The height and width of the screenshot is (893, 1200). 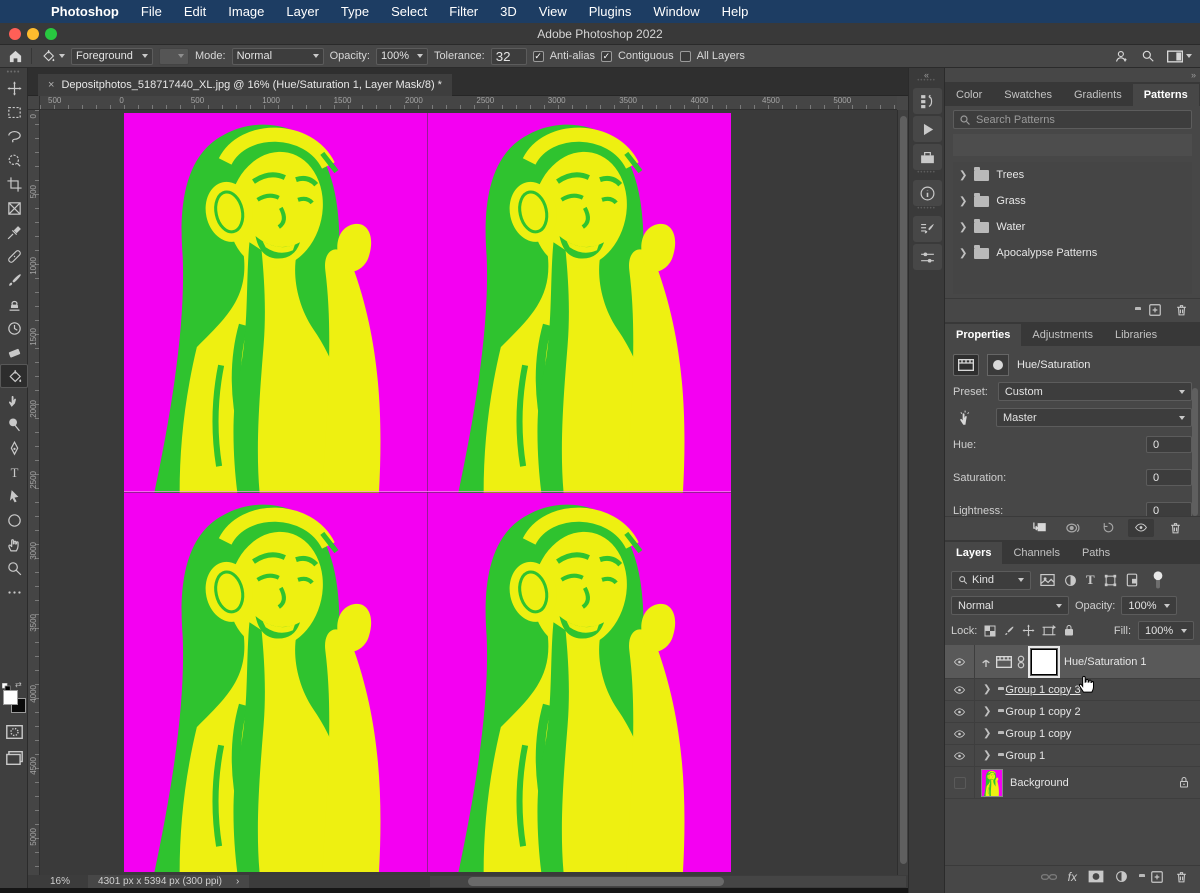 I want to click on contiguous-checkbox, so click(x=606, y=56).